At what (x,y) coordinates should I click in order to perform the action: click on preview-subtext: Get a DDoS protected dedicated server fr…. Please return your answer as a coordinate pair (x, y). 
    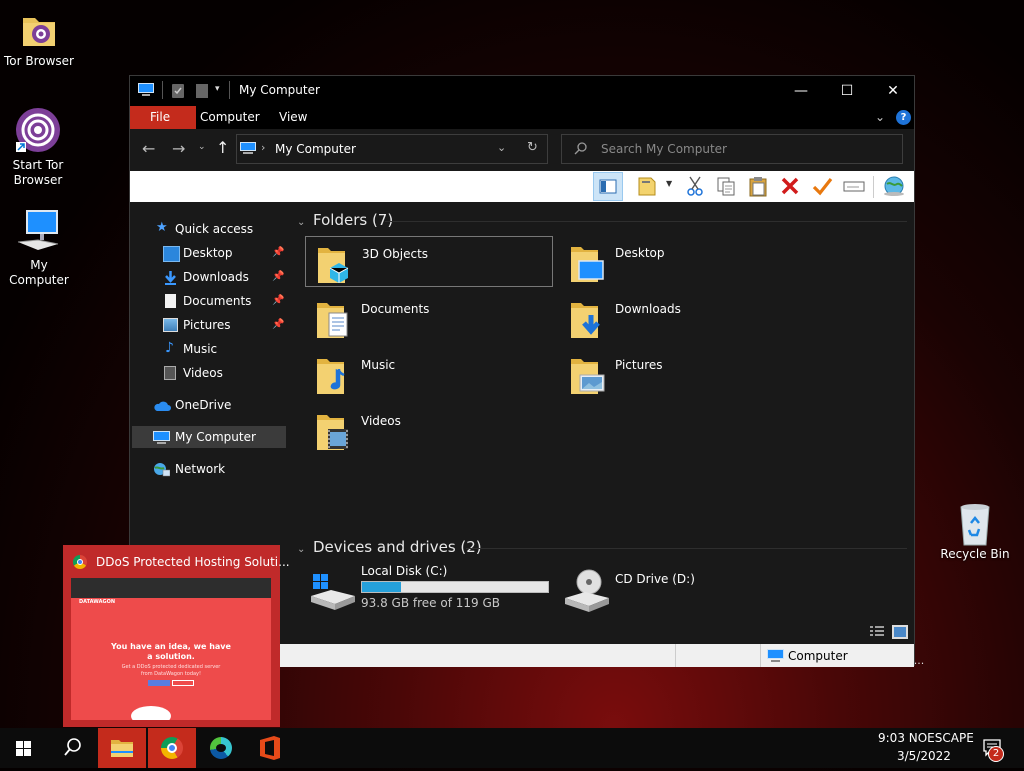
    Looking at the image, I should click on (171, 670).